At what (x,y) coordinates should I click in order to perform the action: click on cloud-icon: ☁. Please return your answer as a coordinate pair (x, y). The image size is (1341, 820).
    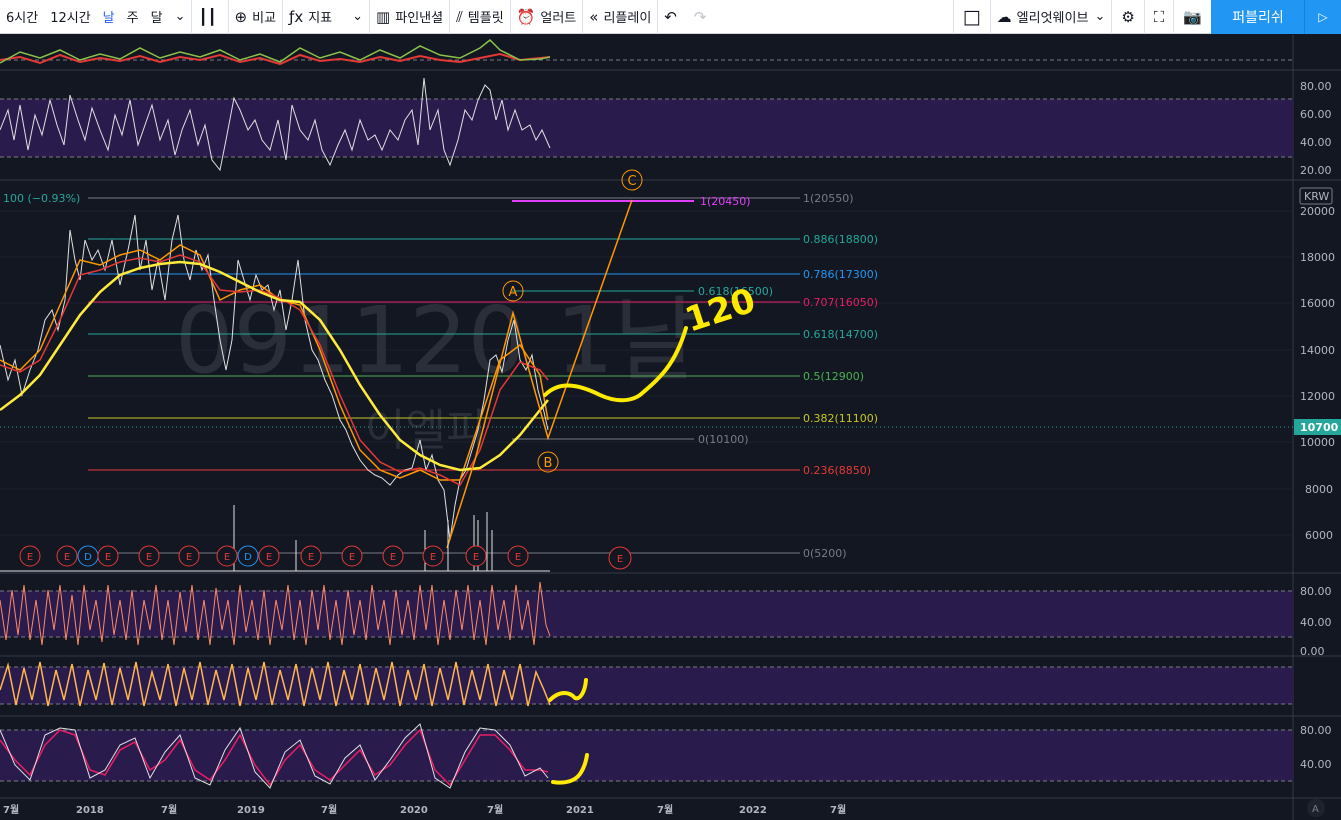
    Looking at the image, I should click on (1004, 16).